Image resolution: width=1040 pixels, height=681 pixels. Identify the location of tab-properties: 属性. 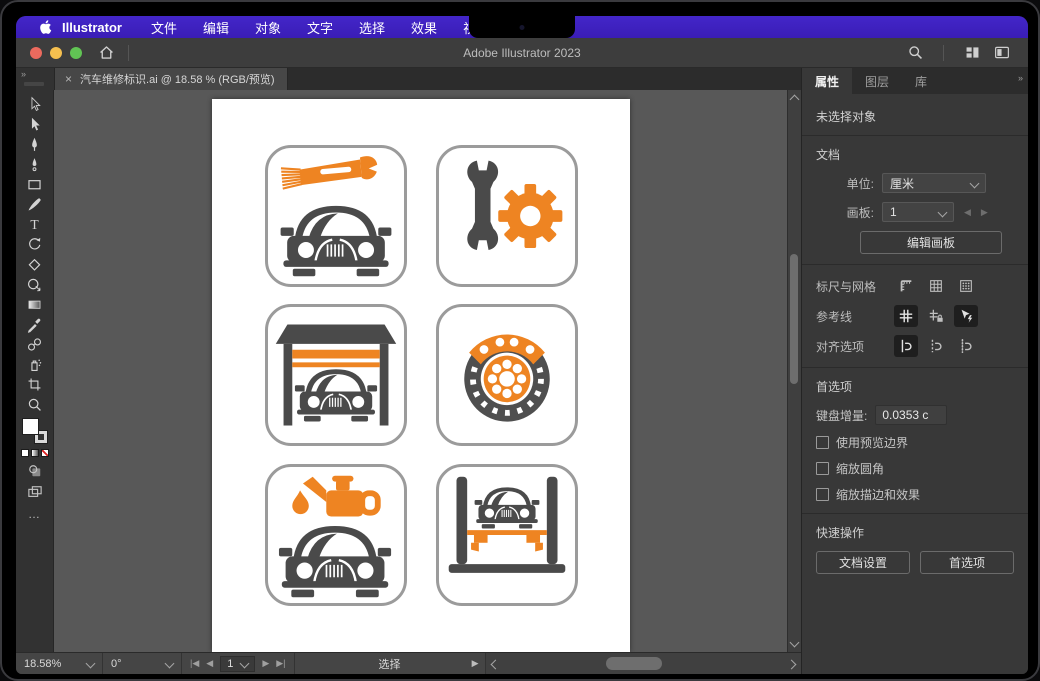
(827, 81).